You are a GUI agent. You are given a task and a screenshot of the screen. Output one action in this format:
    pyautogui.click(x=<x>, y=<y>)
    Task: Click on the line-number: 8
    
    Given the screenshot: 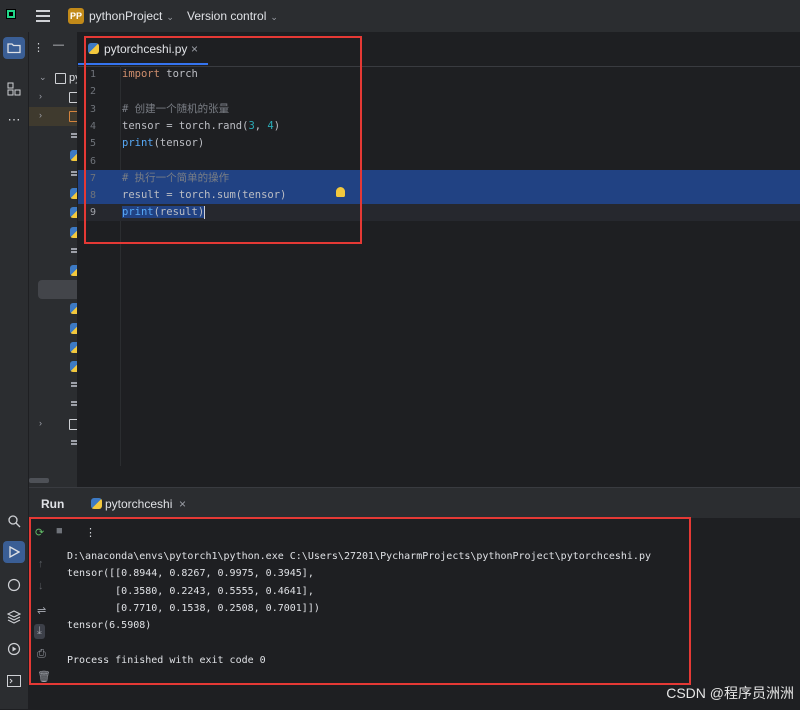 What is the action you would take?
    pyautogui.click(x=93, y=196)
    